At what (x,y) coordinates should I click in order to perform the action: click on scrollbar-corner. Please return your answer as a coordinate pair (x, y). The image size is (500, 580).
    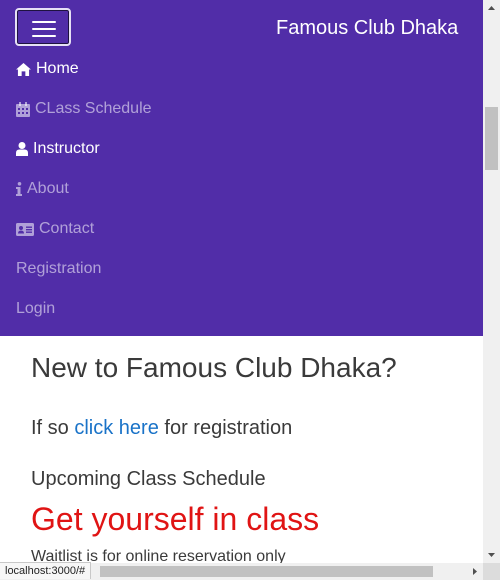
    Looking at the image, I should click on (491, 571).